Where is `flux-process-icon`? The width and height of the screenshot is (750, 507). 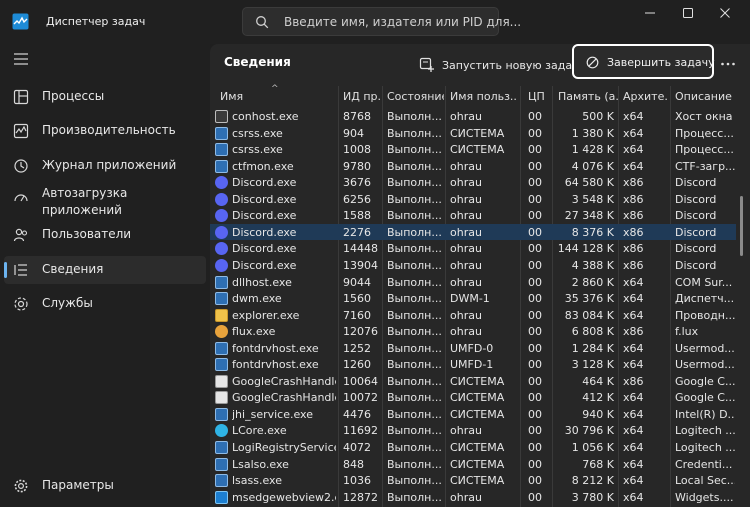 flux-process-icon is located at coordinates (221, 332).